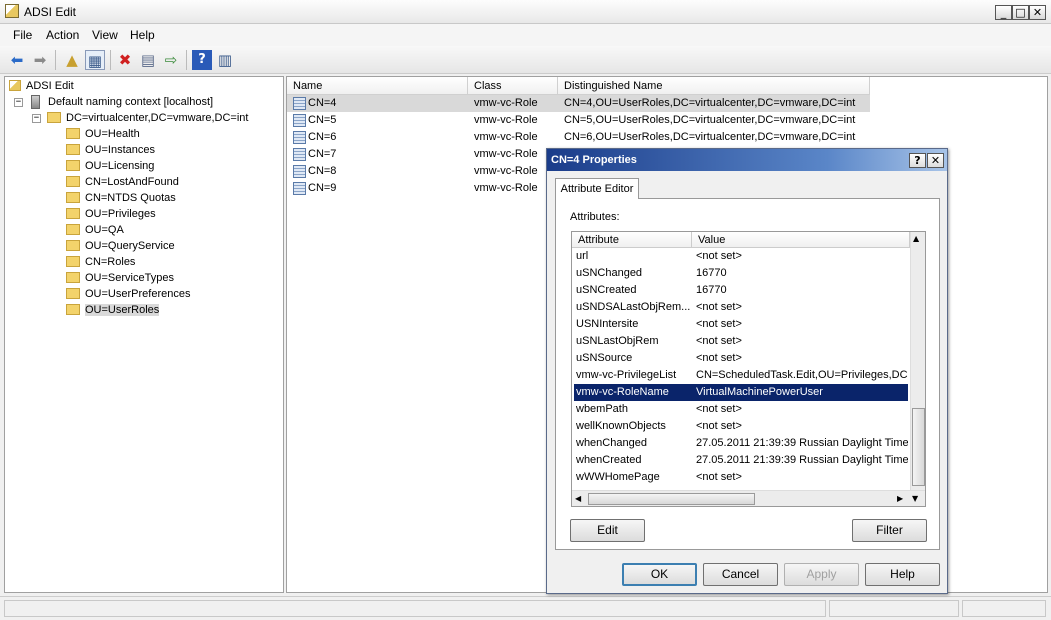 The height and width of the screenshot is (620, 1051). What do you see at coordinates (741, 358) in the screenshot?
I see `attribute-row: uSNSource <not set>` at bounding box center [741, 358].